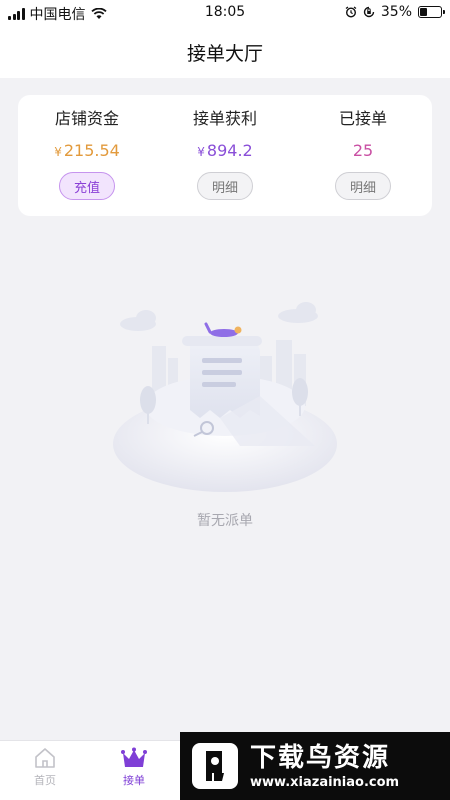 This screenshot has height=800, width=450. What do you see at coordinates (87, 186) in the screenshot?
I see `recharge-button: 充值` at bounding box center [87, 186].